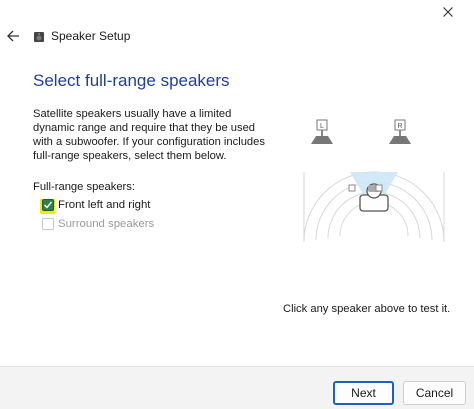 Image resolution: width=474 pixels, height=409 pixels. I want to click on page-heading: Select full-range speakers, so click(131, 80).